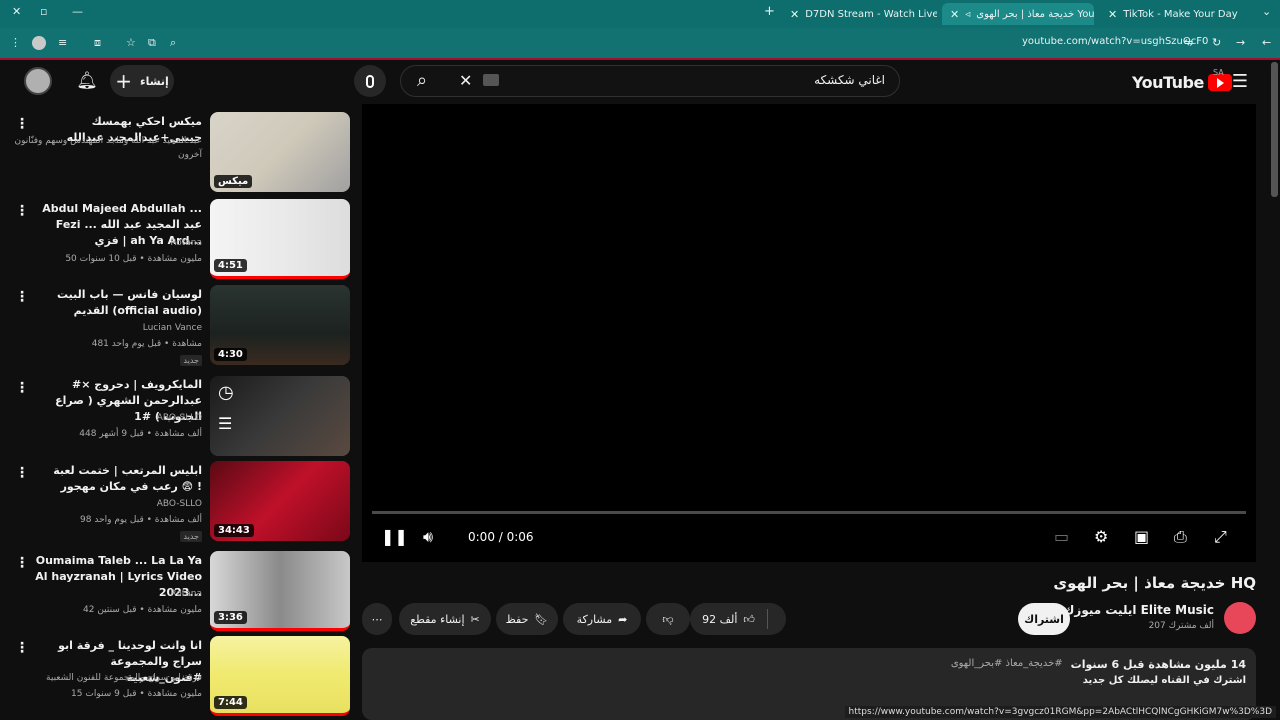 The width and height of the screenshot is (1280, 720). Describe the element at coordinates (1240, 42) in the screenshot. I see `forward-icon: →` at that location.